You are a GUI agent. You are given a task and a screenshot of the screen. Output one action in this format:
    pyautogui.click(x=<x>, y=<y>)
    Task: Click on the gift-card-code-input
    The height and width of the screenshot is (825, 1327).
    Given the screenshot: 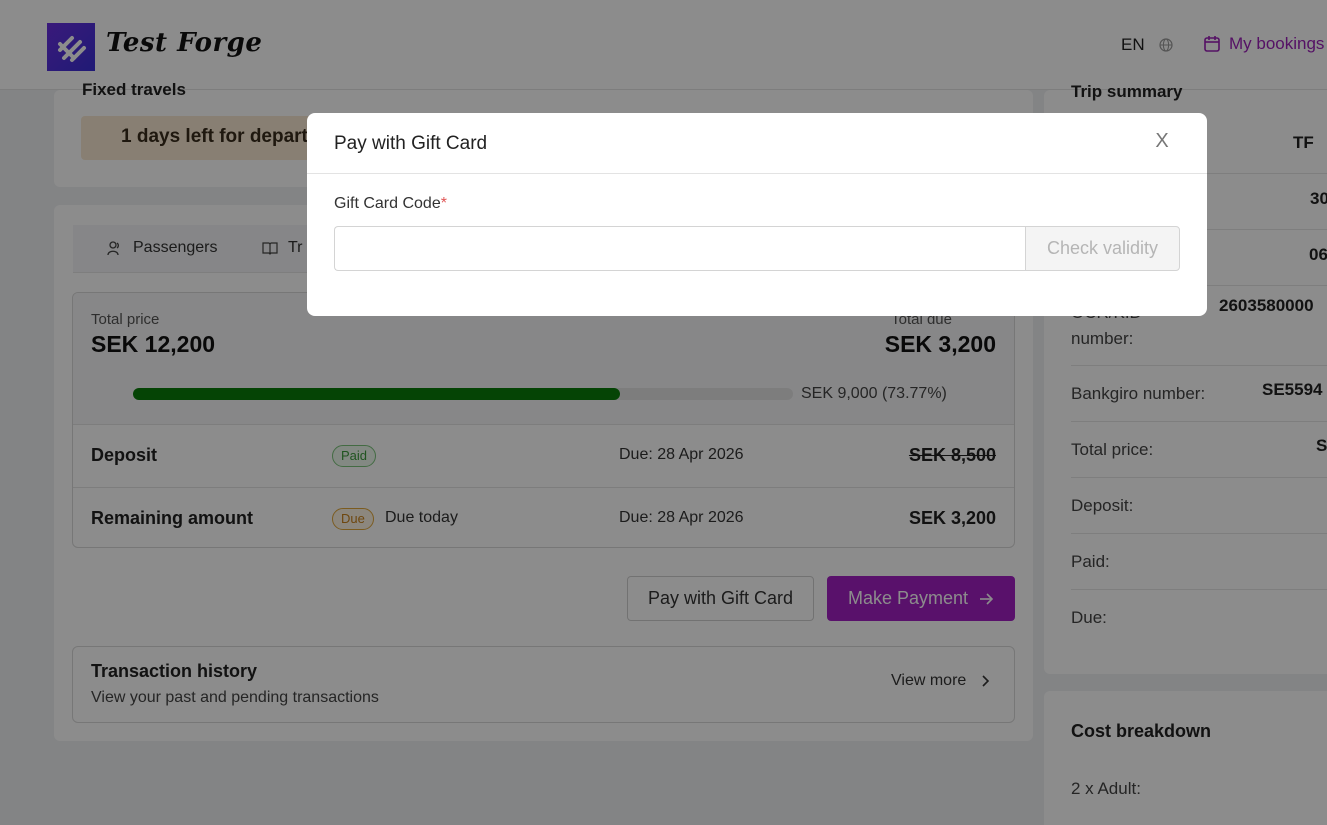 What is the action you would take?
    pyautogui.click(x=680, y=248)
    